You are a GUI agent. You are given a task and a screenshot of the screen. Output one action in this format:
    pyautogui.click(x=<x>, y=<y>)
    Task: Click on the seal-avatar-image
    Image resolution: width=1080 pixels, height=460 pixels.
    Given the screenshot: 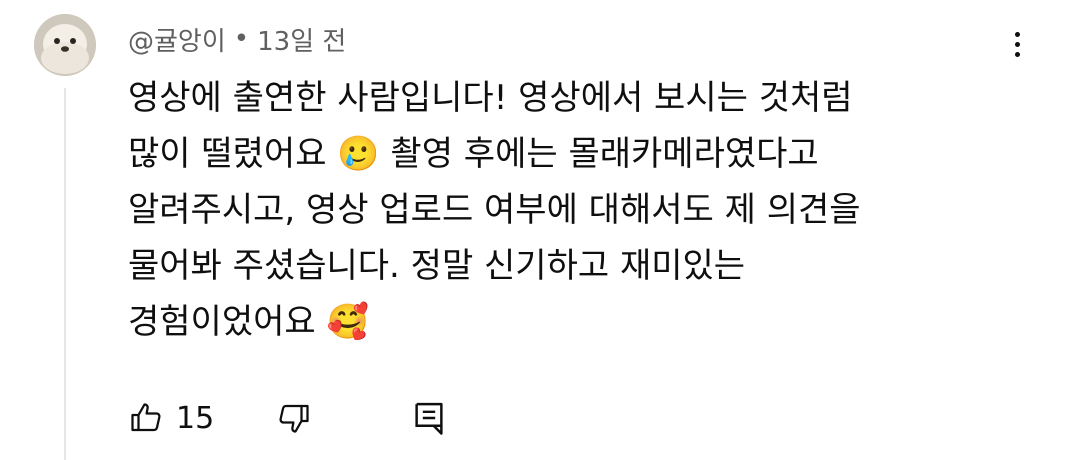 What is the action you would take?
    pyautogui.click(x=65, y=45)
    